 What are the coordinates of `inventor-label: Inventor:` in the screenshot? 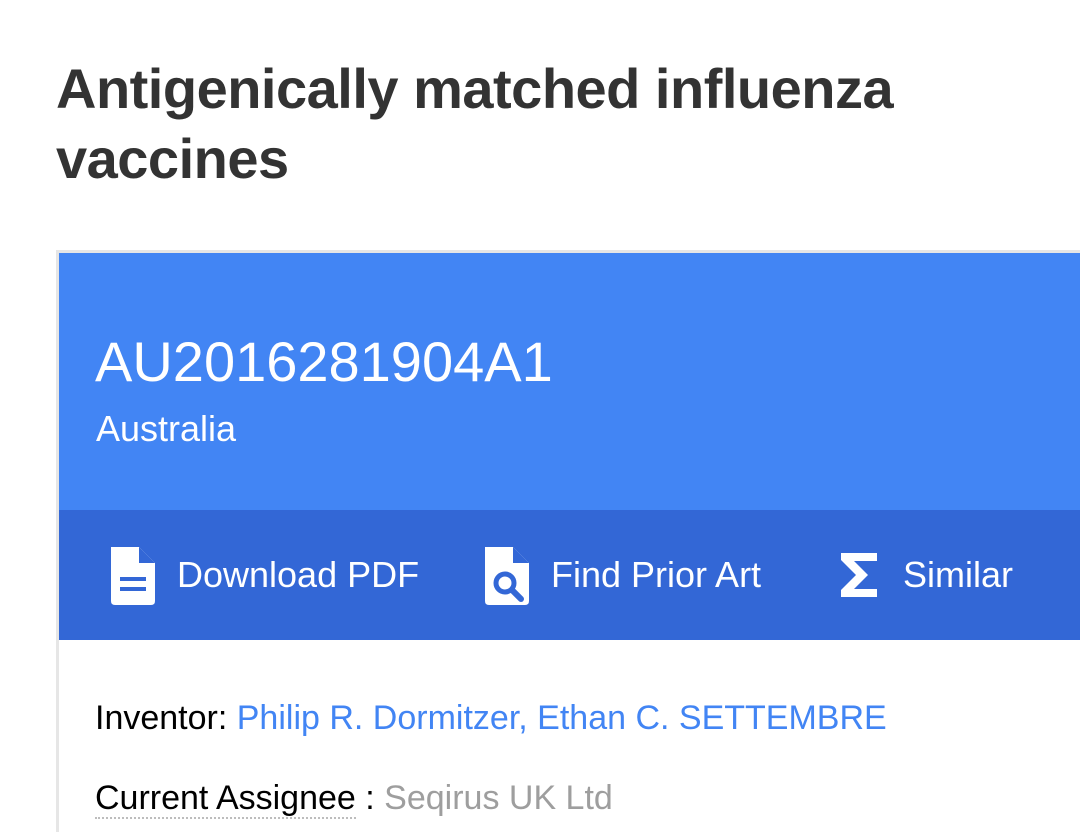 It's located at (166, 718).